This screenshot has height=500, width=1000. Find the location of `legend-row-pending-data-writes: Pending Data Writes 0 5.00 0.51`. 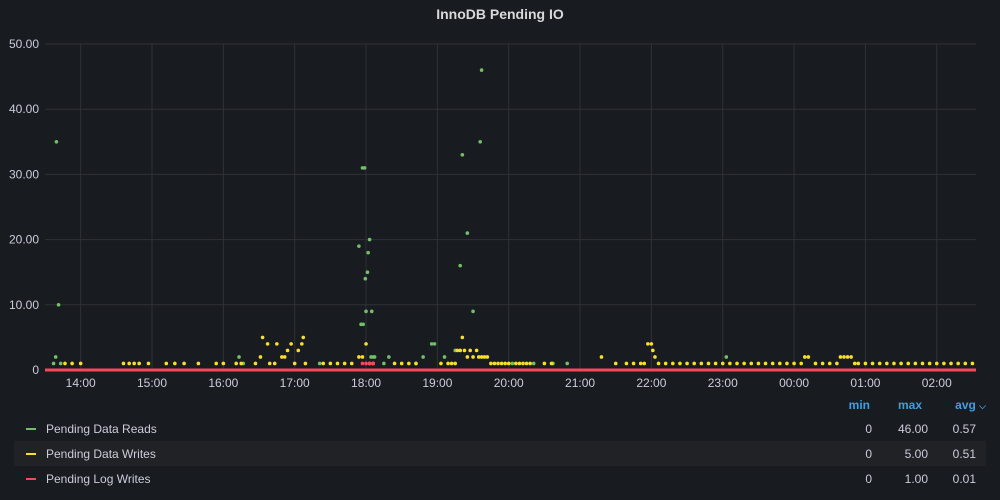

legend-row-pending-data-writes: Pending Data Writes 0 5.00 0.51 is located at coordinates (500, 453).